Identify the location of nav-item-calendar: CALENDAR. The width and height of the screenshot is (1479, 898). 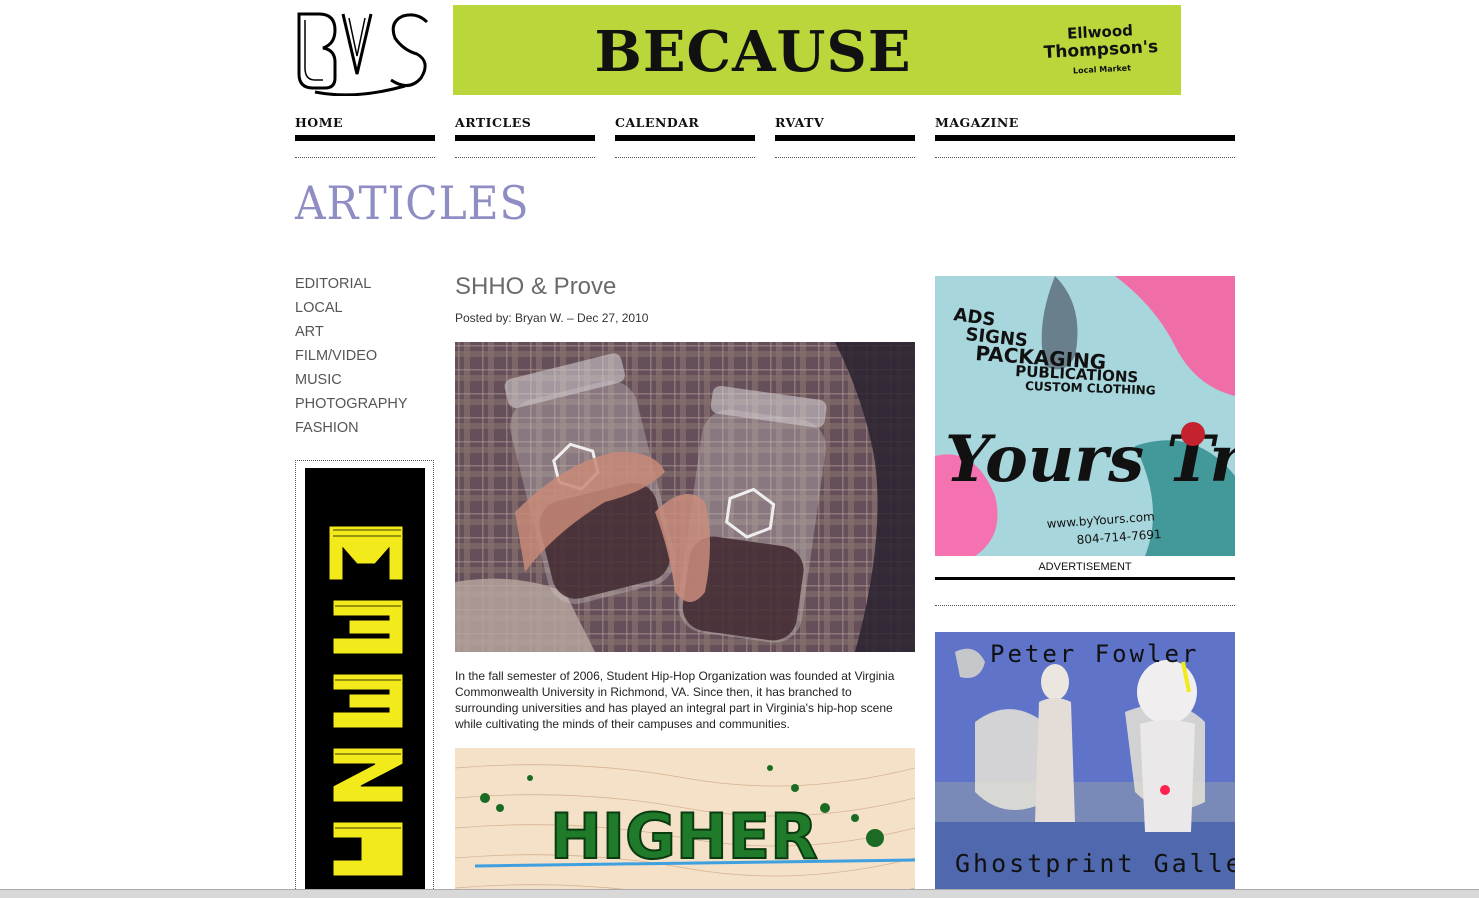
(685, 136).